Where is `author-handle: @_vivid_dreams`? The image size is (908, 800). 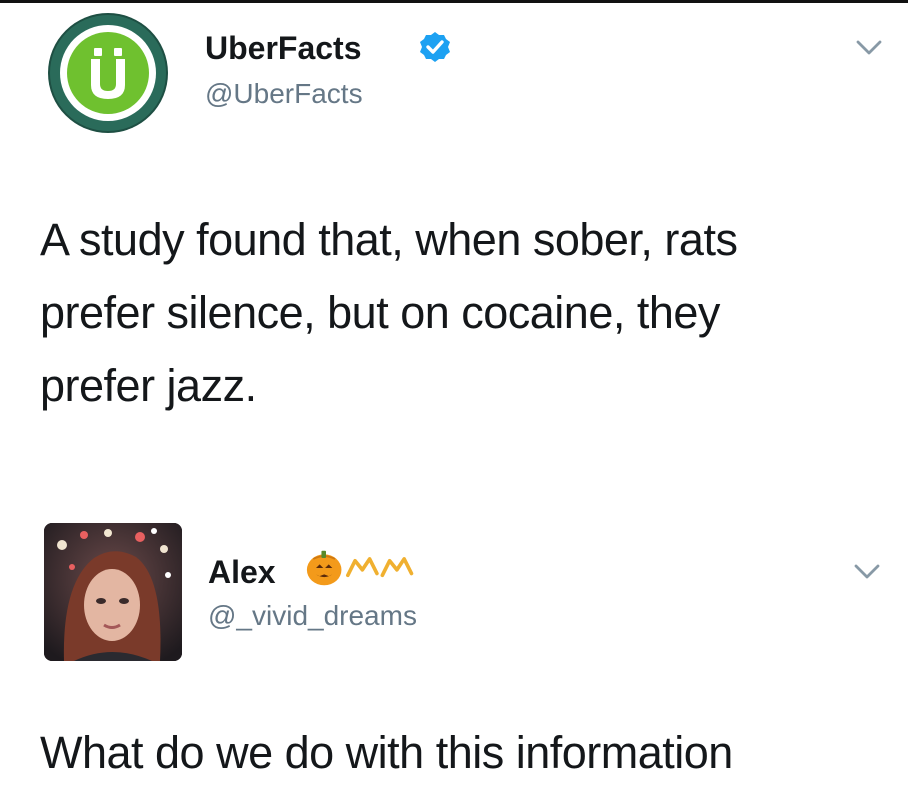 author-handle: @_vivid_dreams is located at coordinates (312, 616).